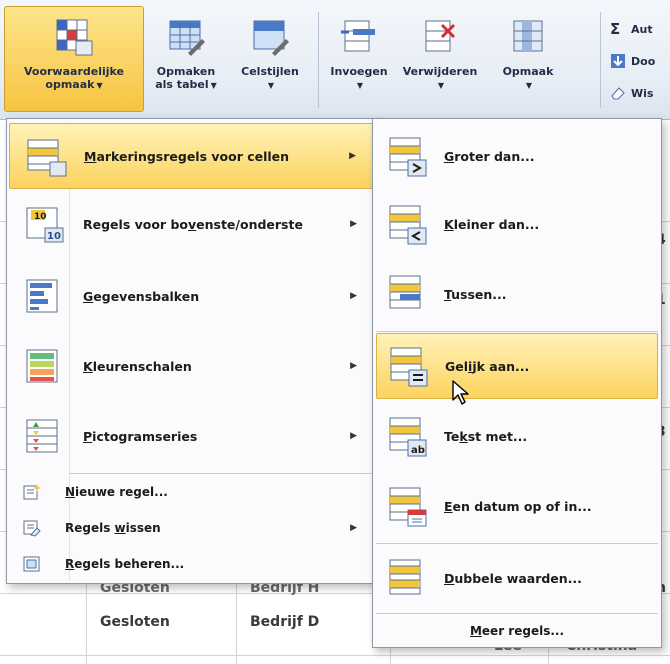 Image resolution: width=670 pixels, height=664 pixels. Describe the element at coordinates (643, 61) in the screenshot. I see `ribbon-small-label: Doo` at that location.